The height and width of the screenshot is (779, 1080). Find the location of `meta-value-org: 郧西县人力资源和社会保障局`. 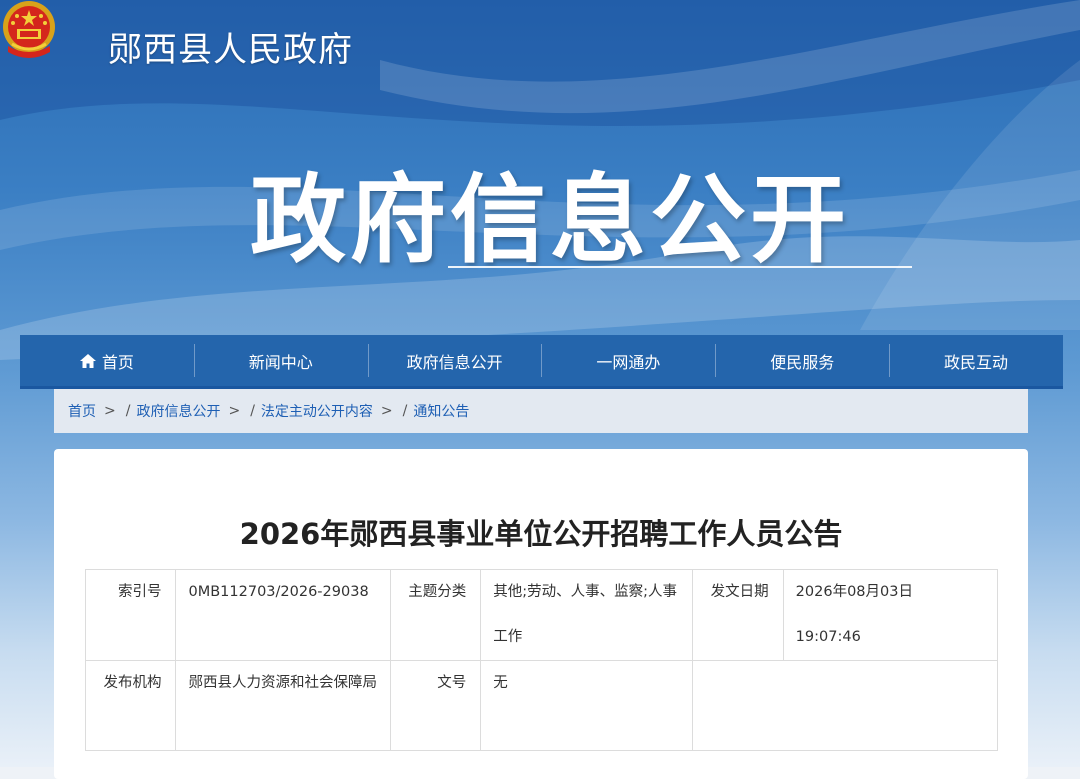

meta-value-org: 郧西县人力资源和社会保障局 is located at coordinates (283, 705).